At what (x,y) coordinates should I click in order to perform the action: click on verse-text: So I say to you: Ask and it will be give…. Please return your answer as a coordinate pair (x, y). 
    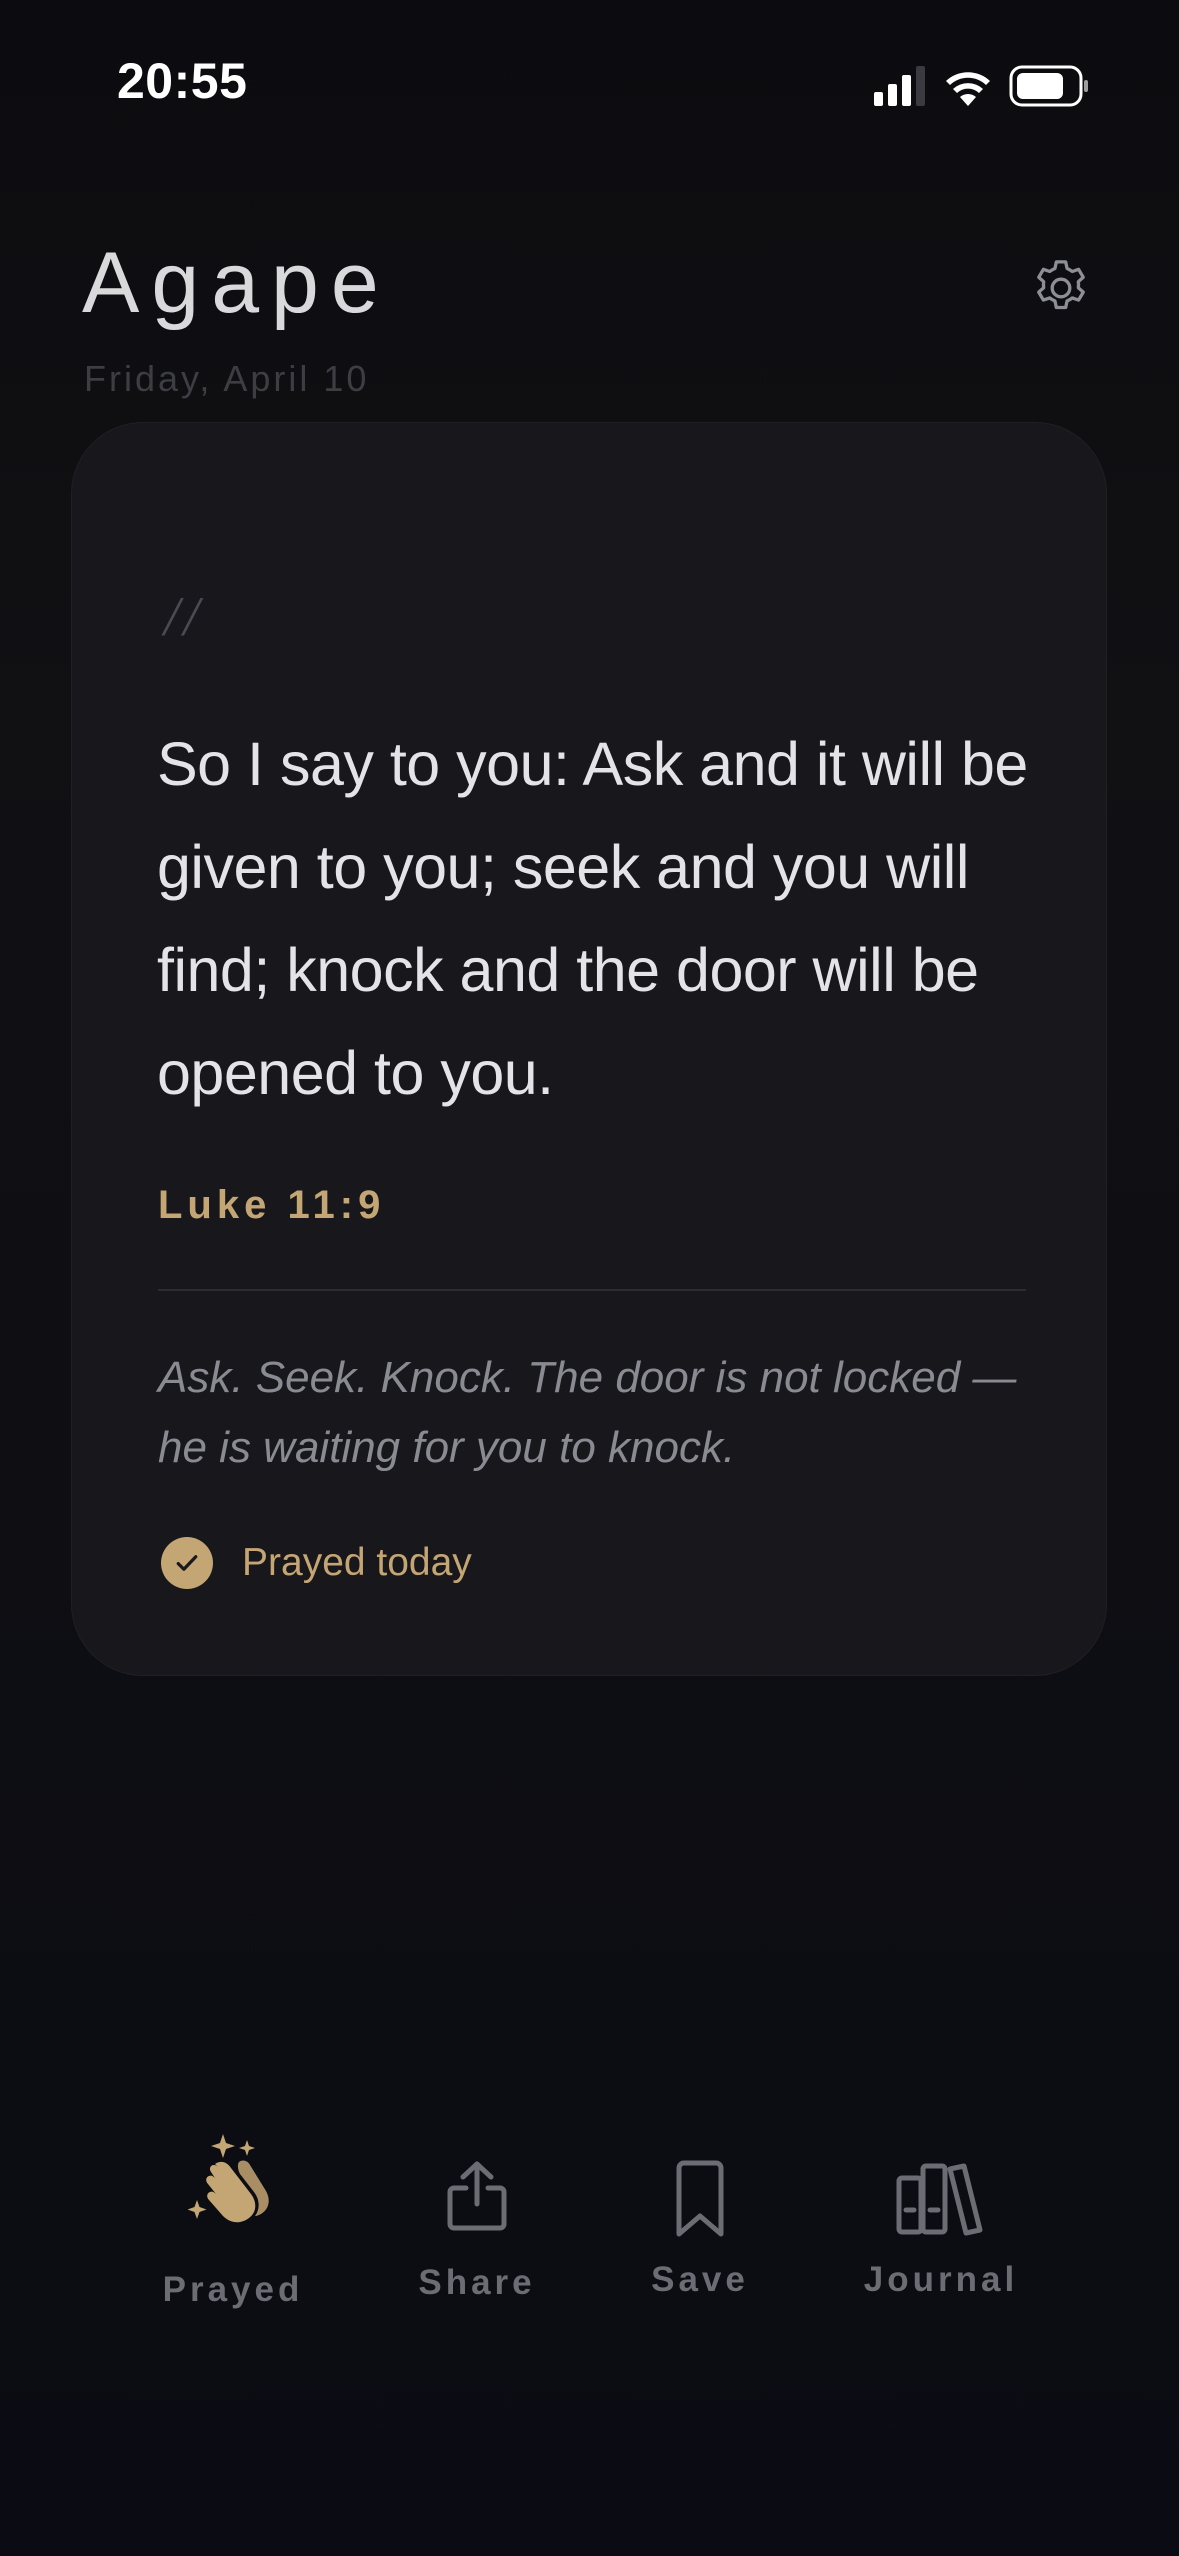
    Looking at the image, I should click on (592, 918).